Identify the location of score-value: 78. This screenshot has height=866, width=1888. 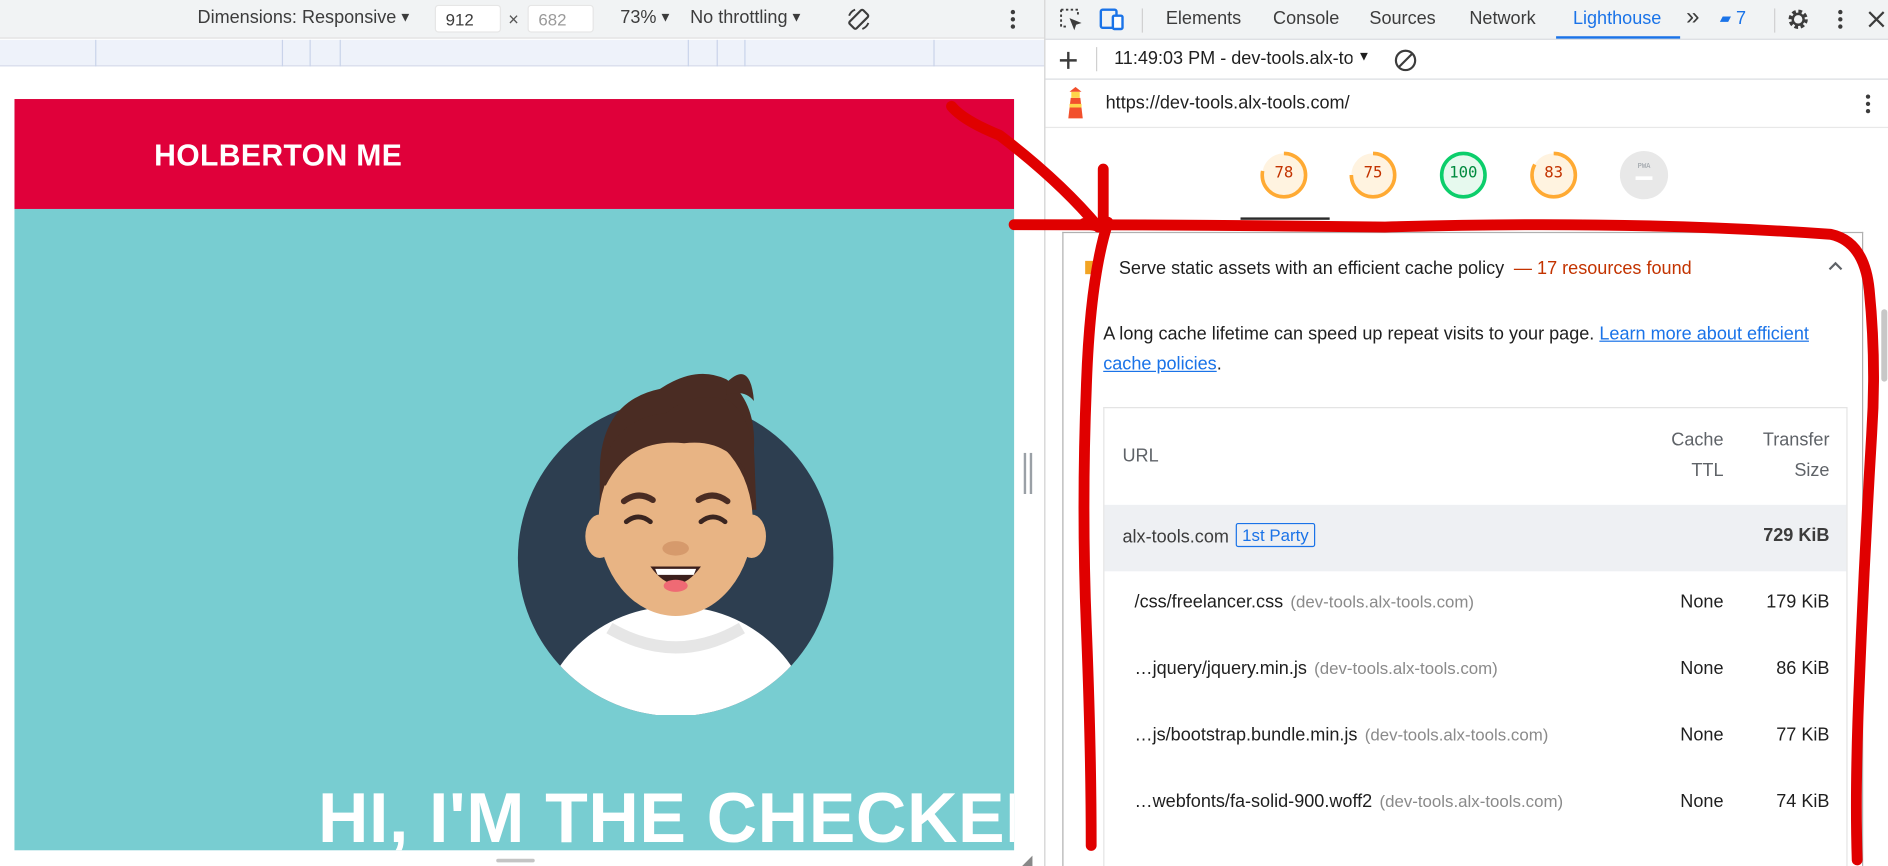
(1284, 173).